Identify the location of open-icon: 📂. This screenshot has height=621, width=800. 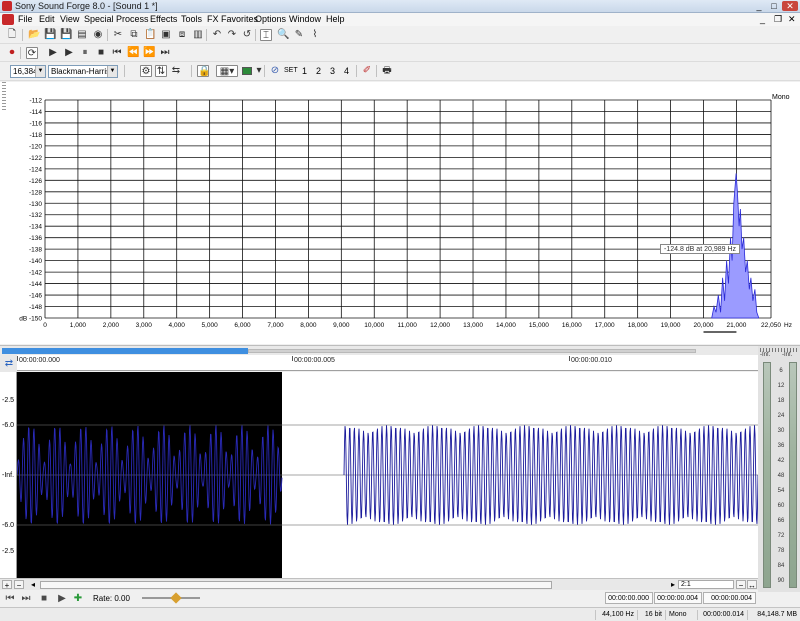
(34, 35).